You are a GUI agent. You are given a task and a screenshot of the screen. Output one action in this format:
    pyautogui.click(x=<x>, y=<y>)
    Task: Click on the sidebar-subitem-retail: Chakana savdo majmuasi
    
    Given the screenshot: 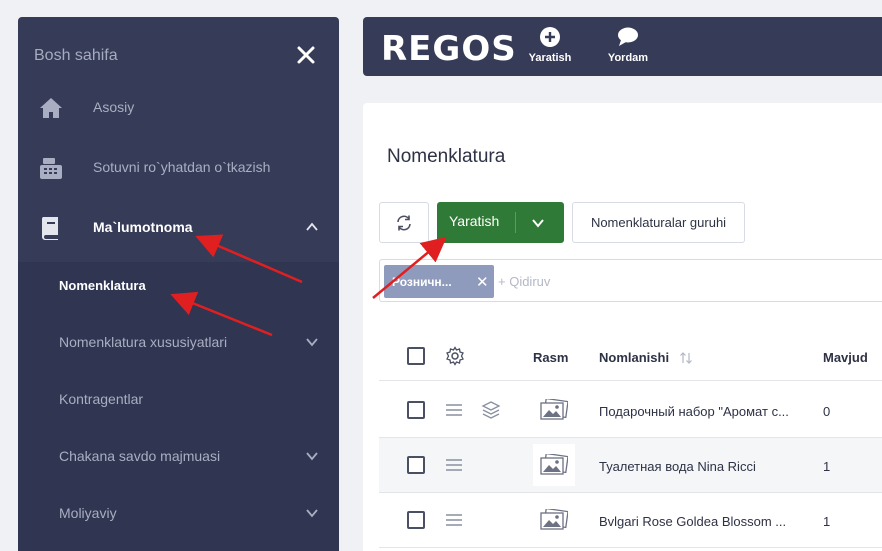 What is the action you would take?
    pyautogui.click(x=178, y=456)
    